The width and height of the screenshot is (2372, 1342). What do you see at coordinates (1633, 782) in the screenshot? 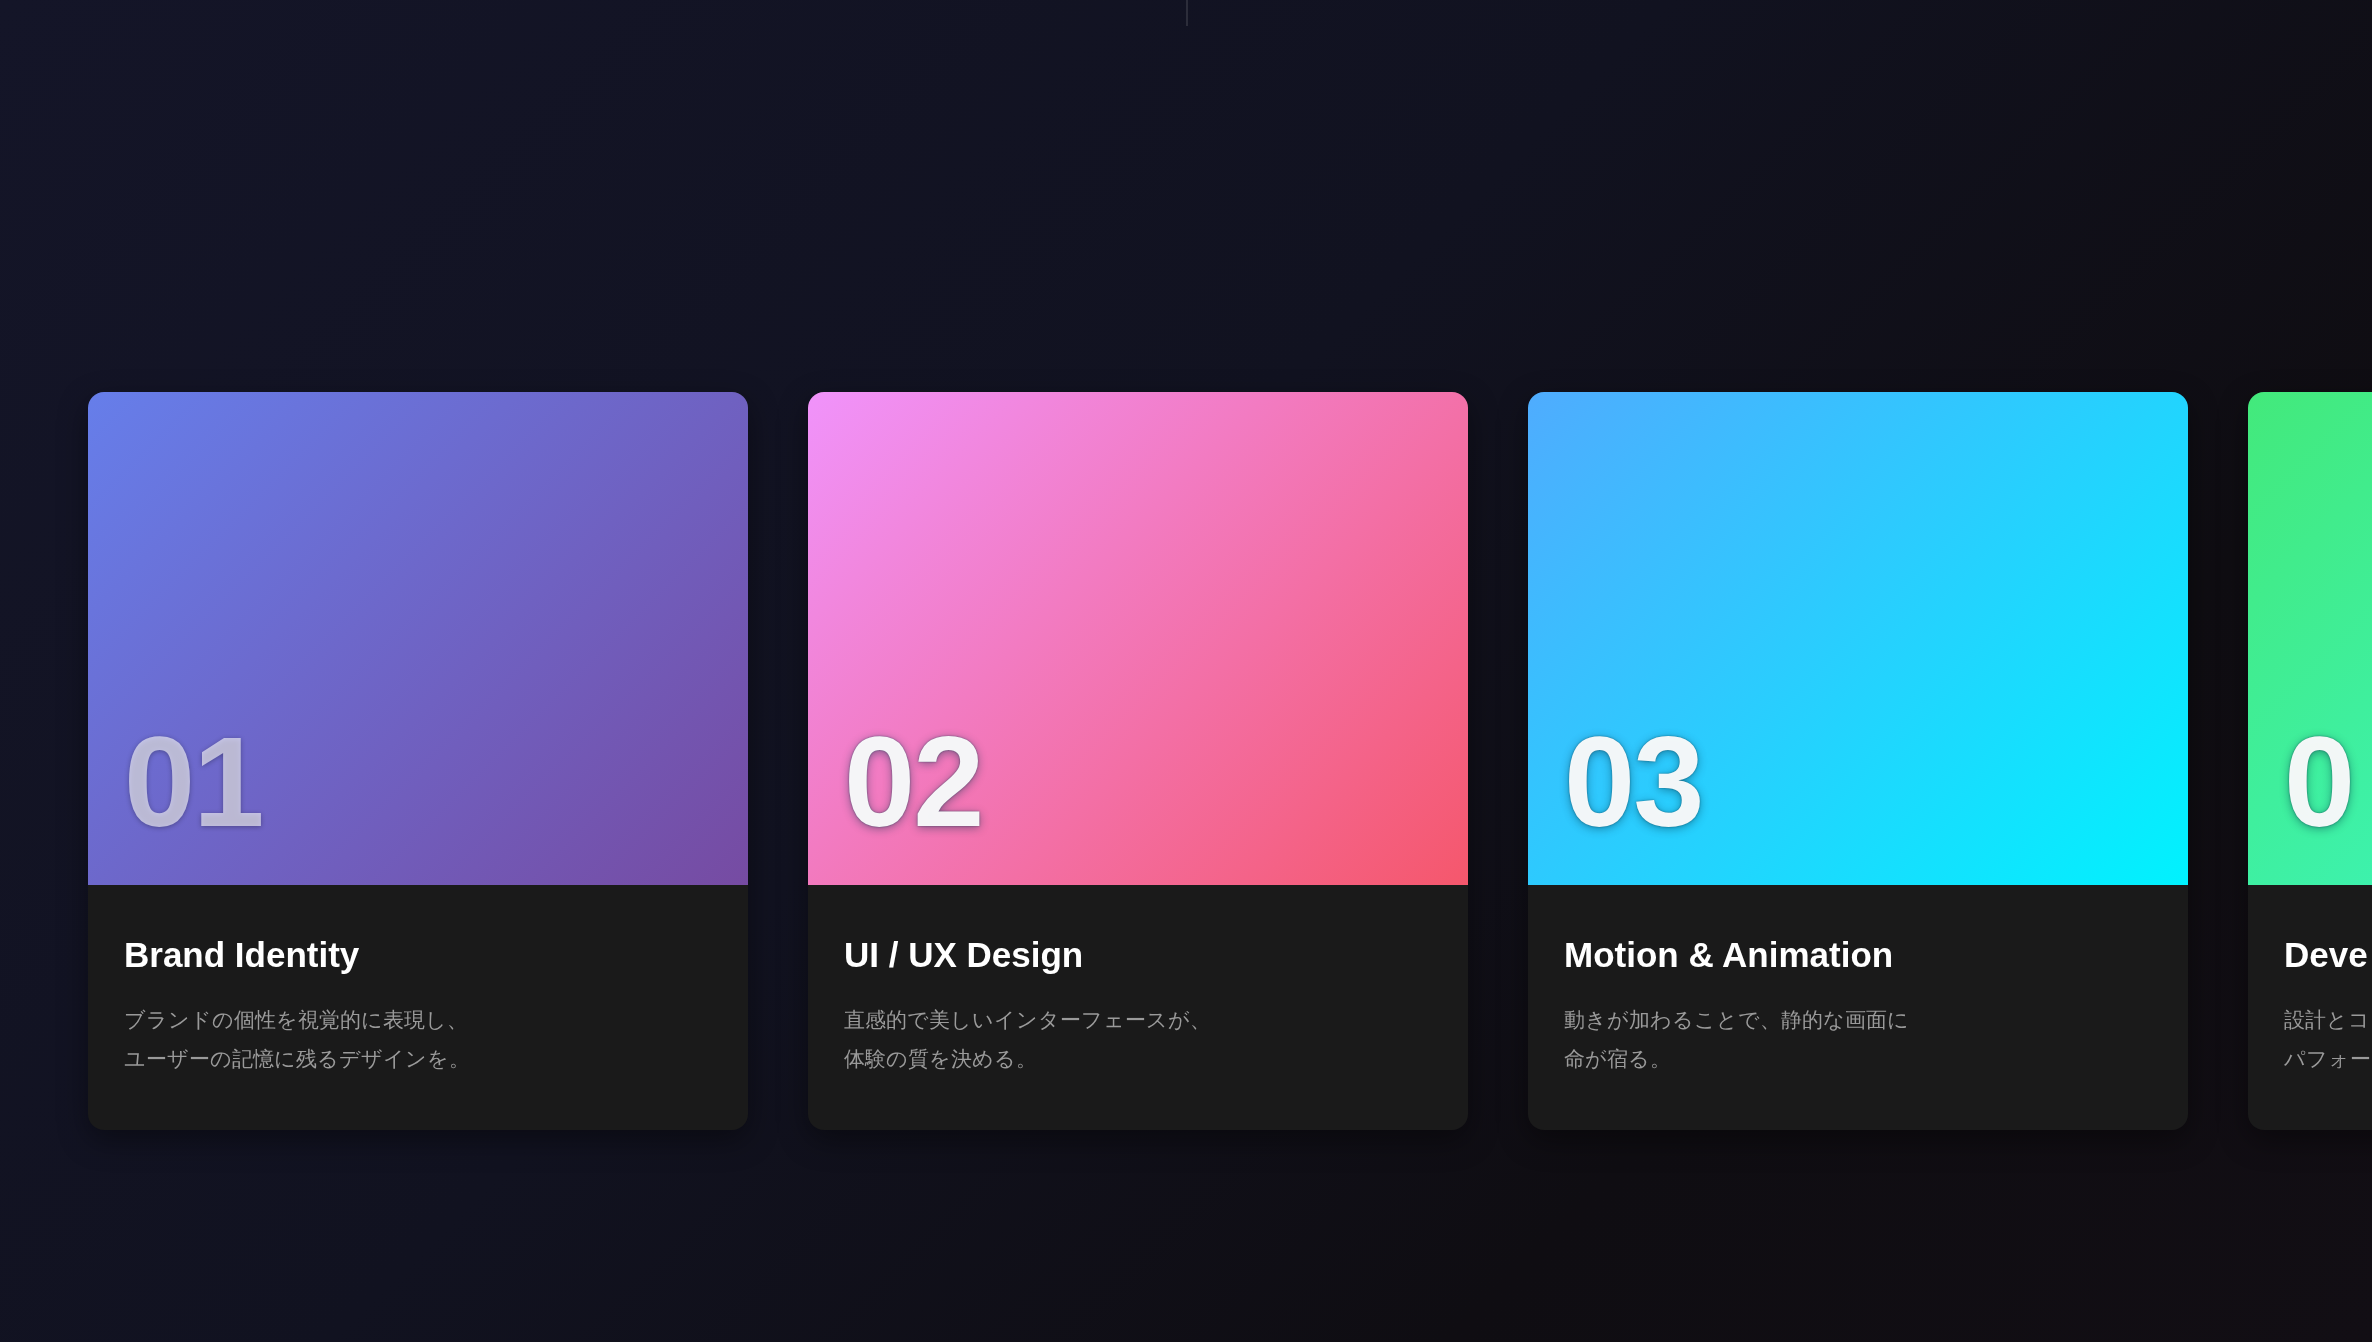
I see `card-number: 03` at bounding box center [1633, 782].